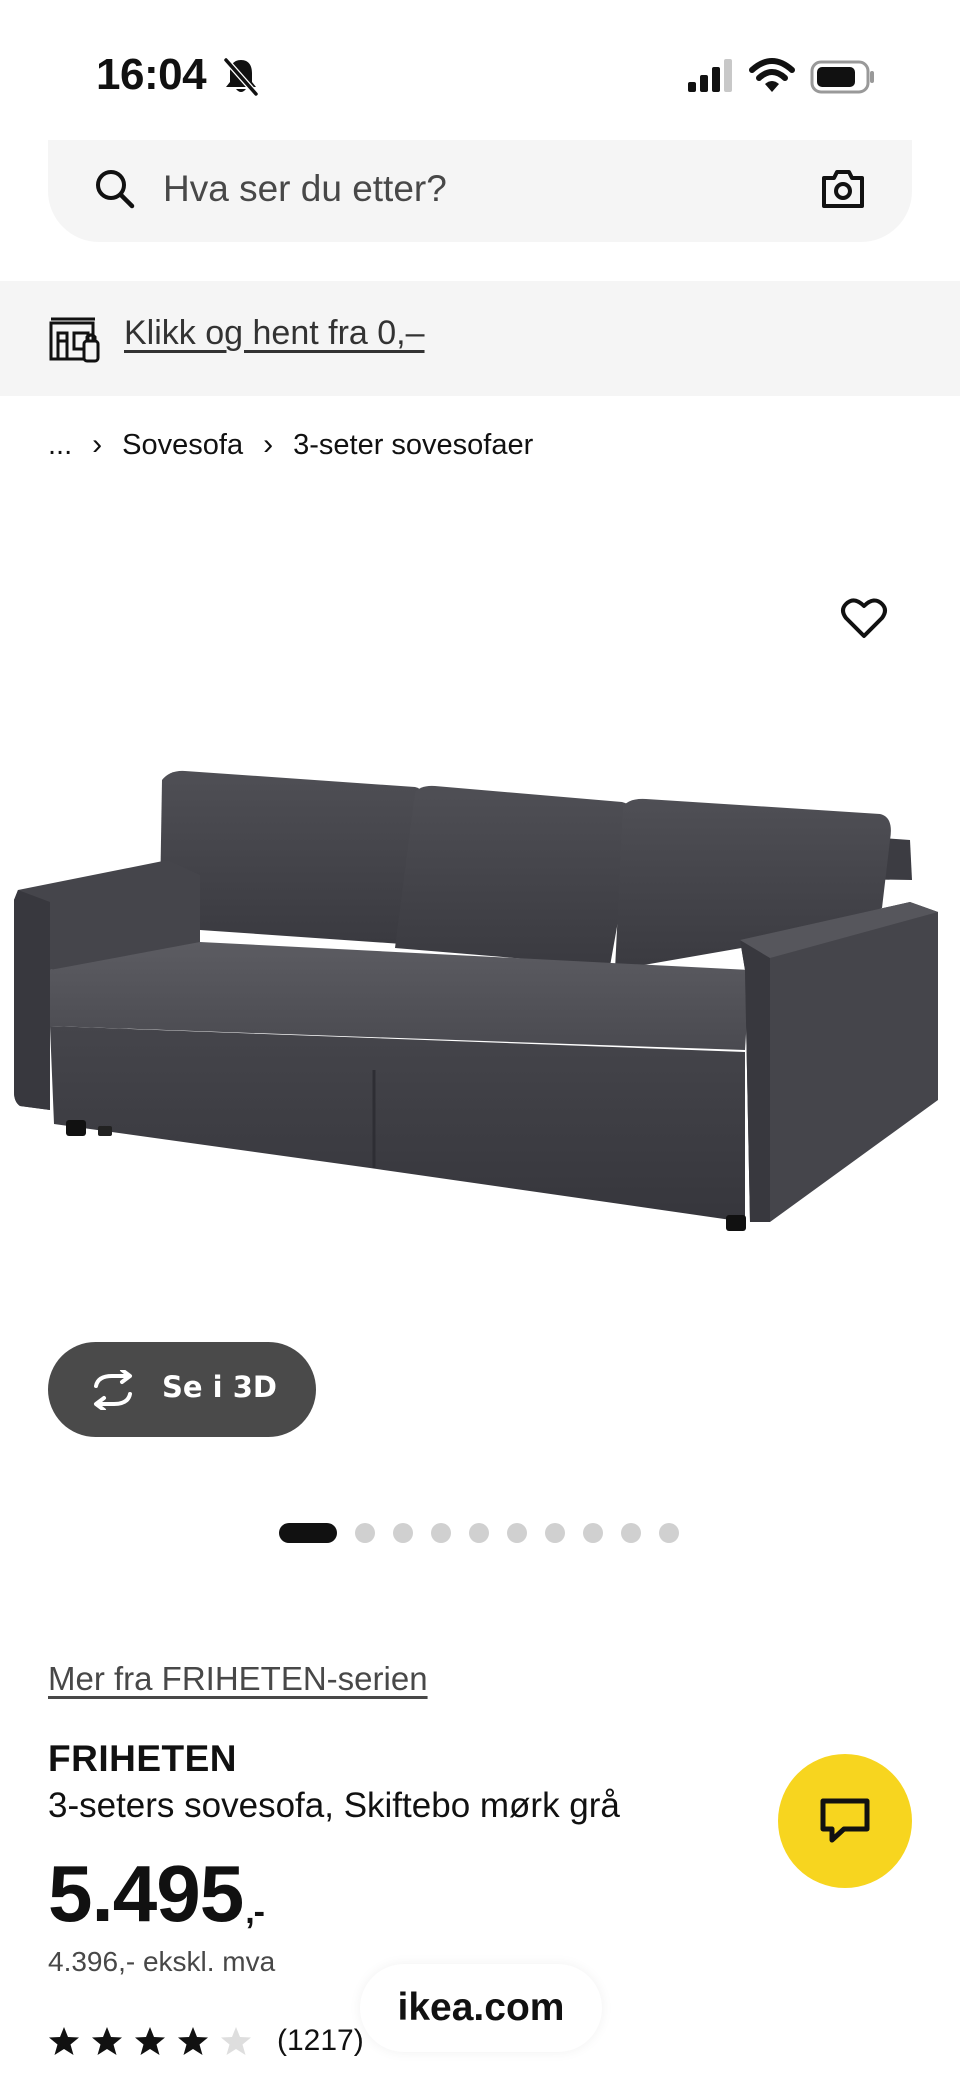 The image size is (960, 2087). I want to click on product-rating: (1217), so click(206, 2041).